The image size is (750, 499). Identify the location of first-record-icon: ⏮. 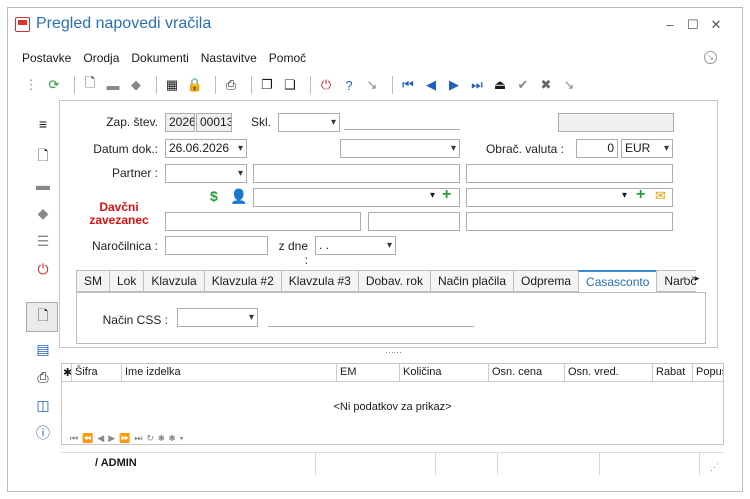
(408, 85).